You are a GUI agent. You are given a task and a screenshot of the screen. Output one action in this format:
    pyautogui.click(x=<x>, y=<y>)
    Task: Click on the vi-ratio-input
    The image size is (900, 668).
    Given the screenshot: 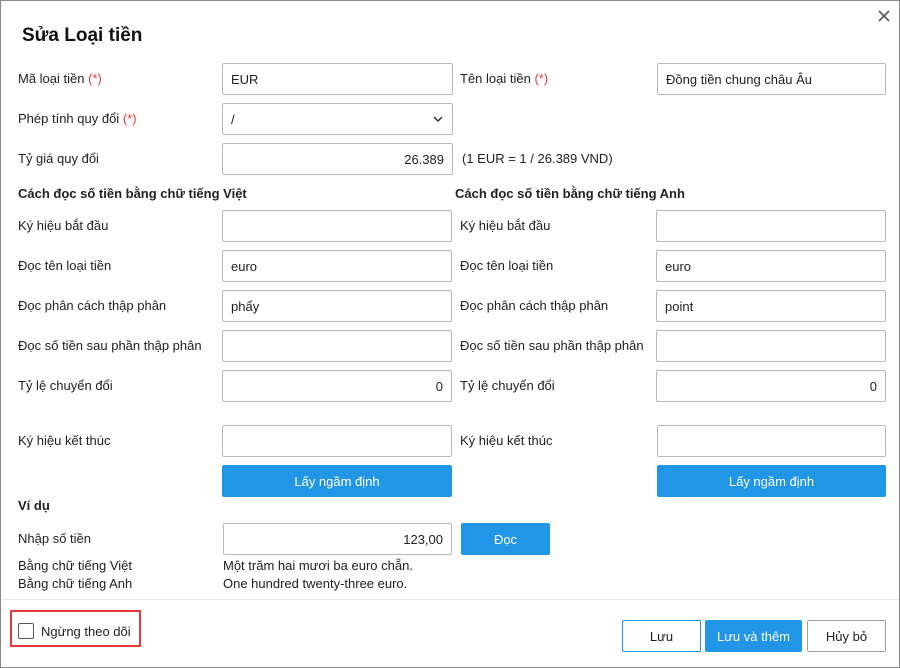 What is the action you would take?
    pyautogui.click(x=337, y=386)
    